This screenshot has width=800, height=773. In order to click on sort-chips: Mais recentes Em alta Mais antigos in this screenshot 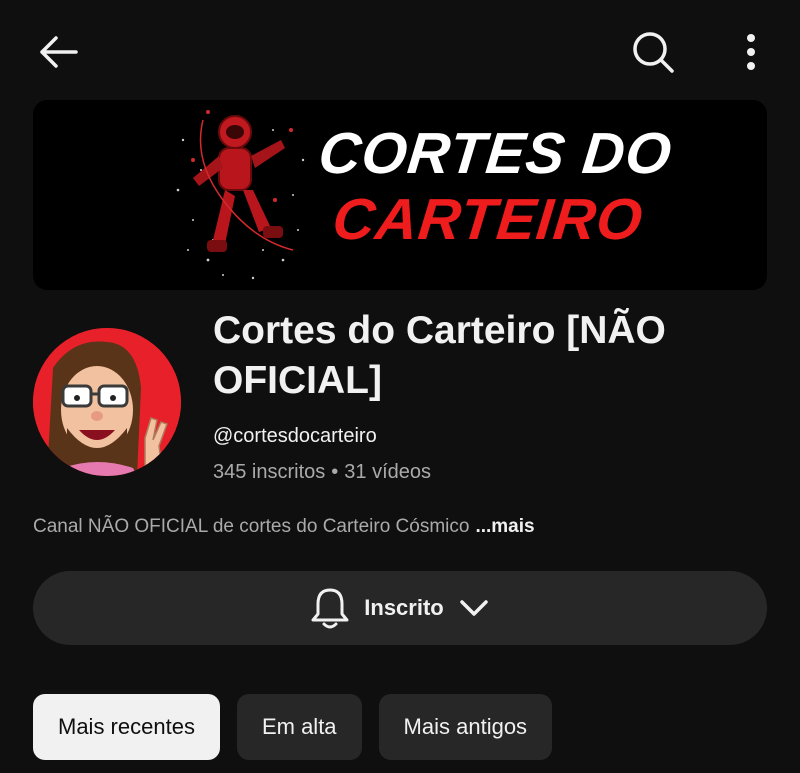, I will do `click(293, 727)`.